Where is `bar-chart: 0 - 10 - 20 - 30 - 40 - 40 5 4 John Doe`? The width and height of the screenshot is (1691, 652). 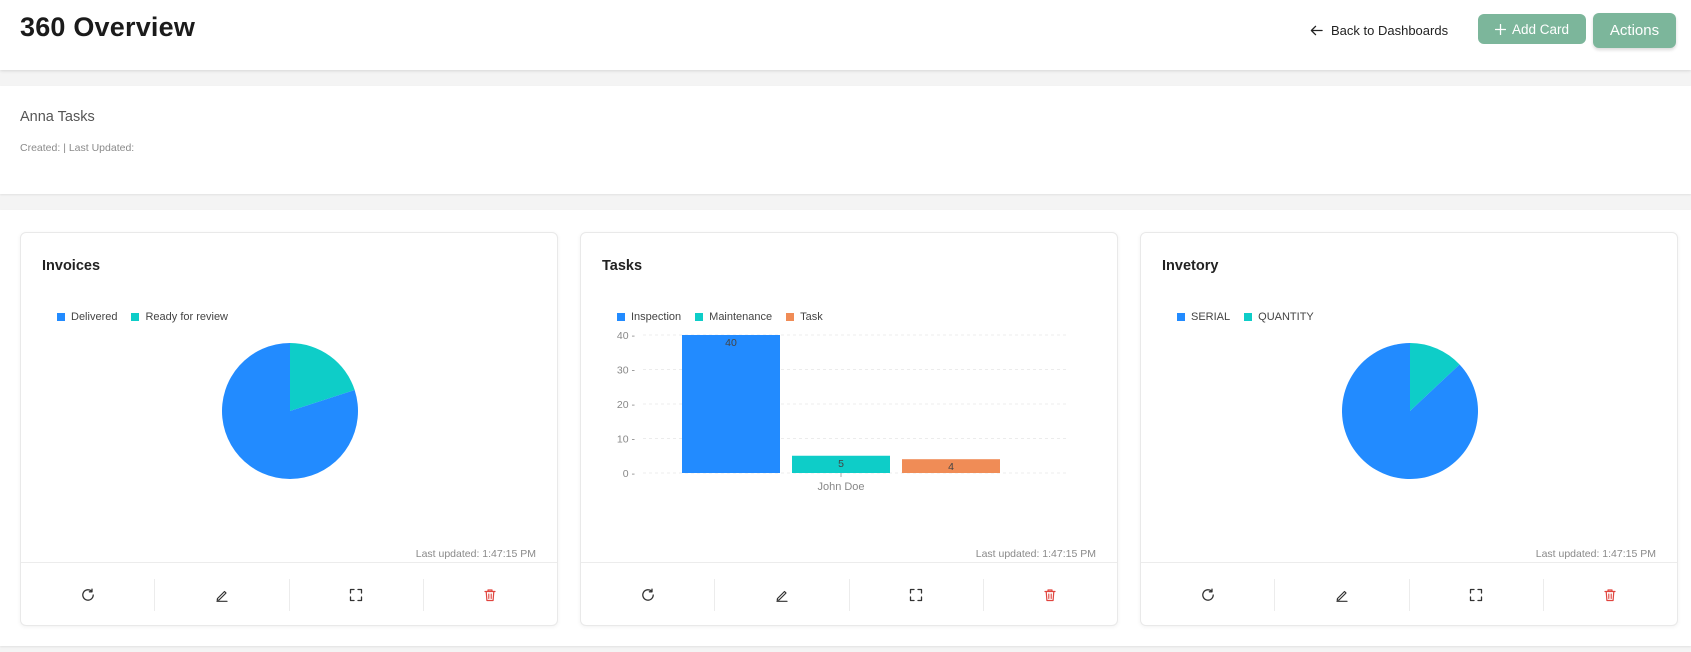 bar-chart: 0 - 10 - 20 - 30 - 40 - 40 5 4 John Doe is located at coordinates (841, 411).